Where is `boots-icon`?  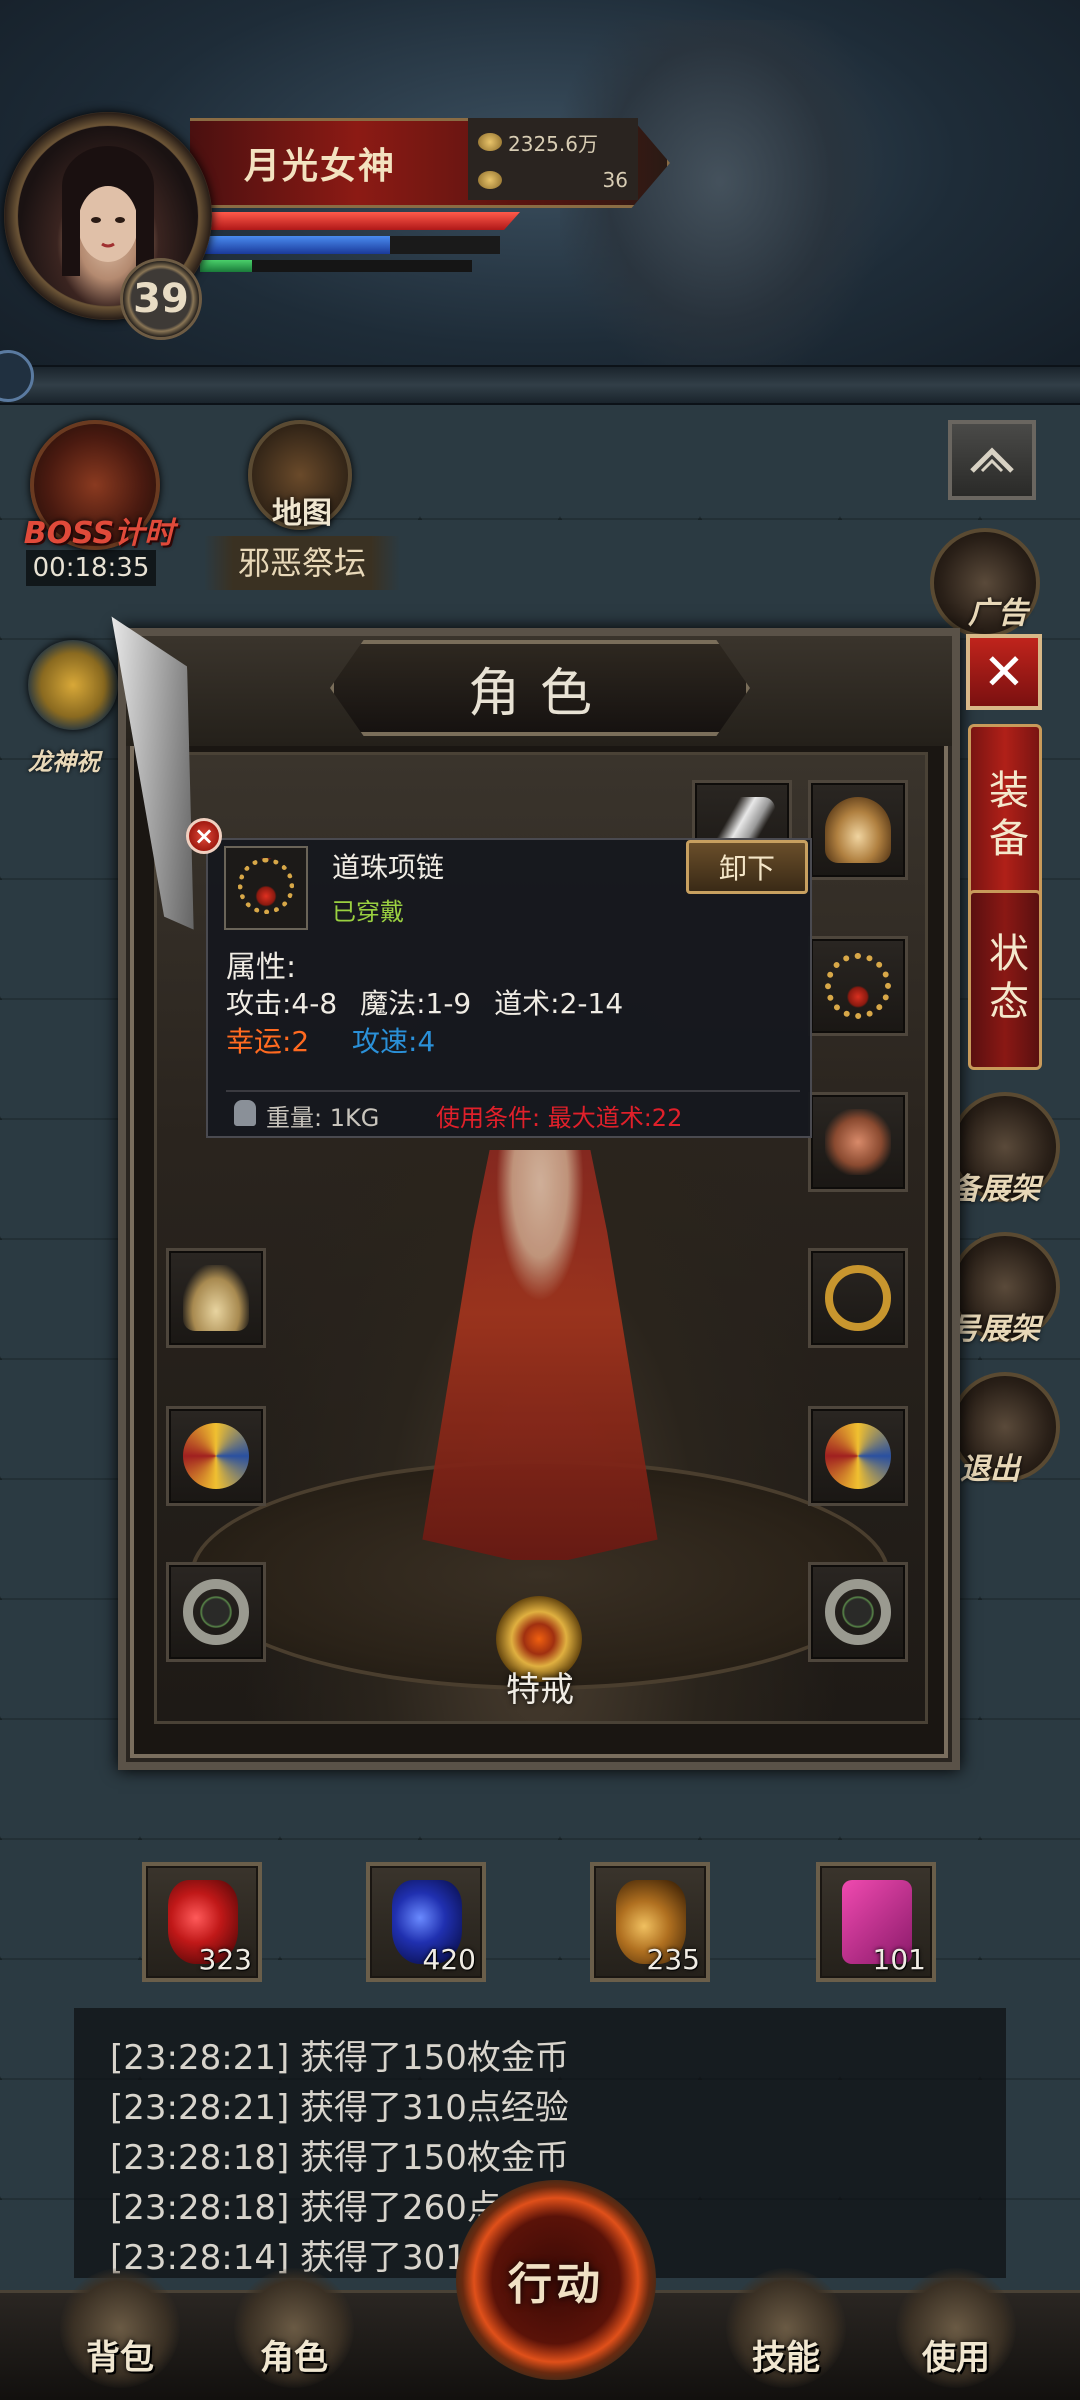
boots-icon is located at coordinates (216, 1298).